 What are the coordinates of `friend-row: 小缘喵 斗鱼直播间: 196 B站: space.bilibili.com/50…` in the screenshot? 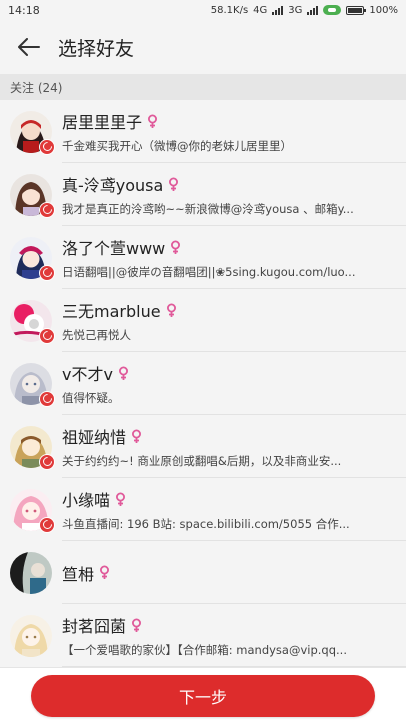 It's located at (203, 509).